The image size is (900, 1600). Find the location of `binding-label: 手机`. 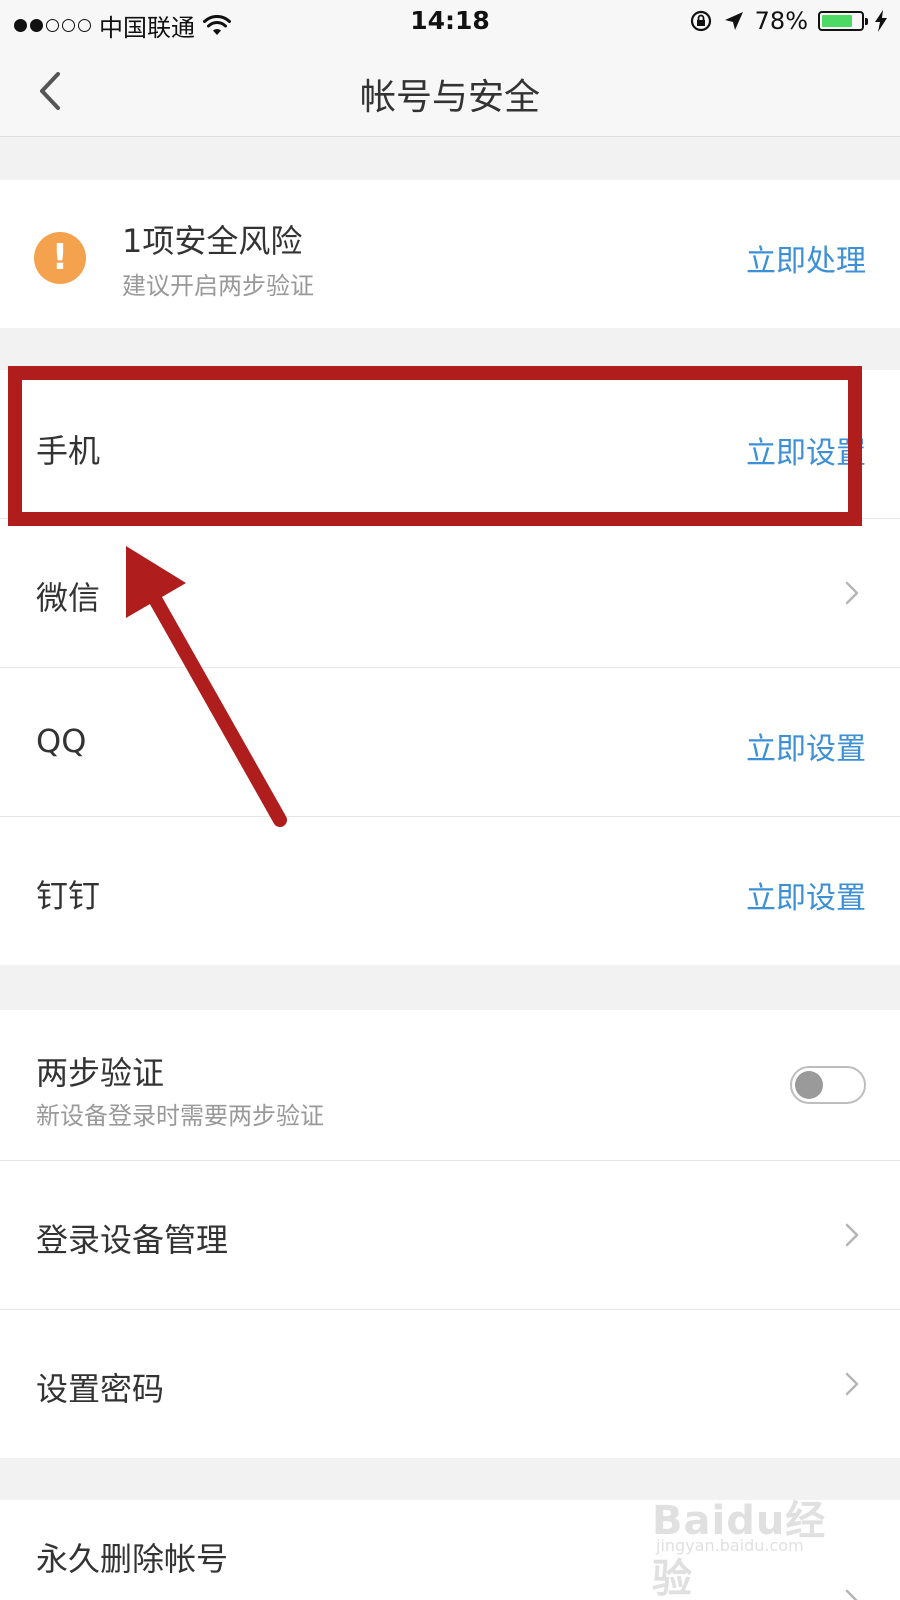

binding-label: 手机 is located at coordinates (68, 451).